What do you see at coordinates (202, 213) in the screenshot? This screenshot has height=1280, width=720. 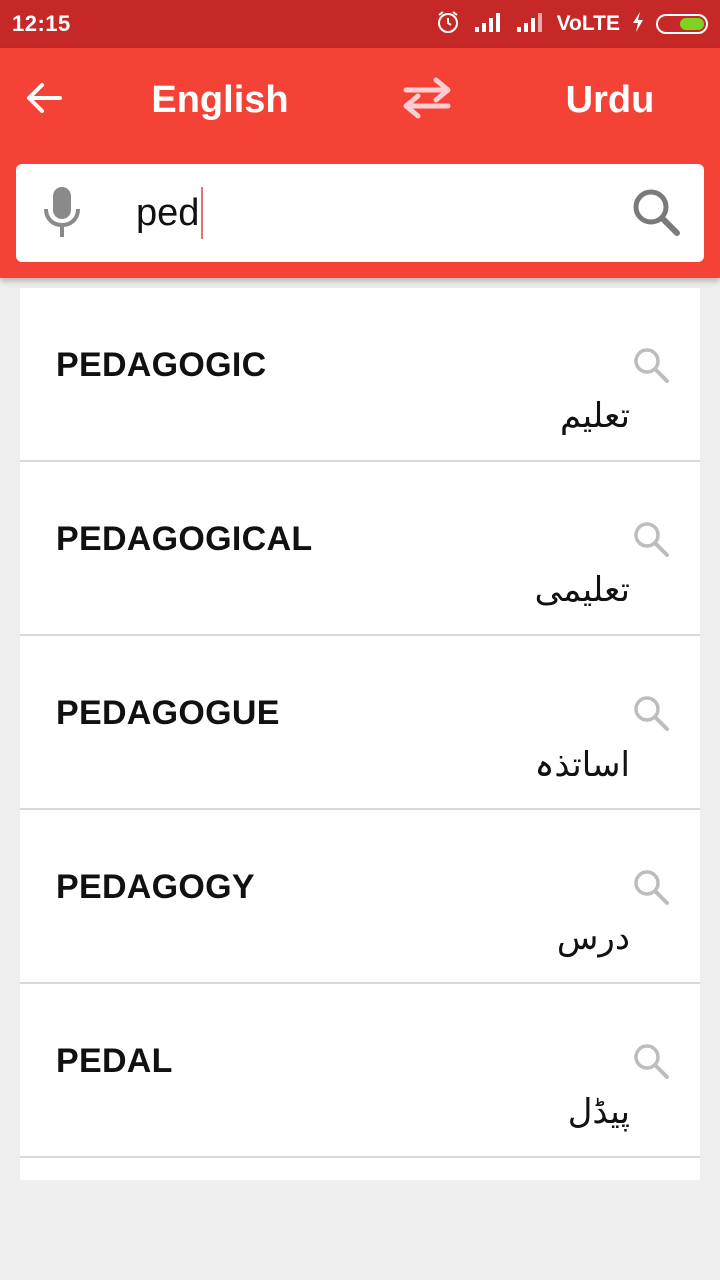 I see `text-cursor` at bounding box center [202, 213].